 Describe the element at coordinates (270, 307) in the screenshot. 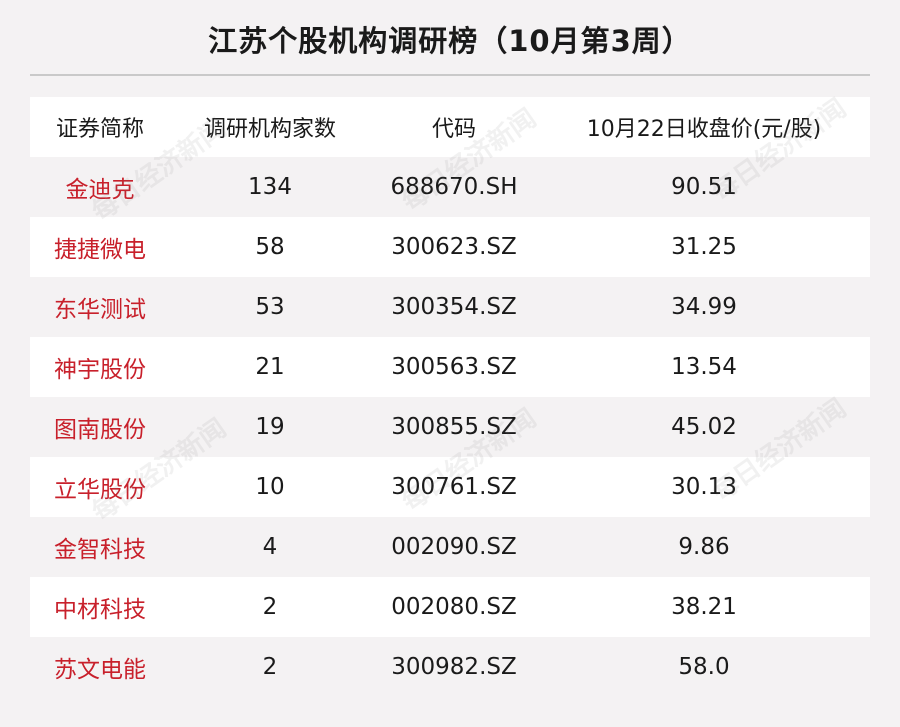

I see `institution-count: 53` at that location.